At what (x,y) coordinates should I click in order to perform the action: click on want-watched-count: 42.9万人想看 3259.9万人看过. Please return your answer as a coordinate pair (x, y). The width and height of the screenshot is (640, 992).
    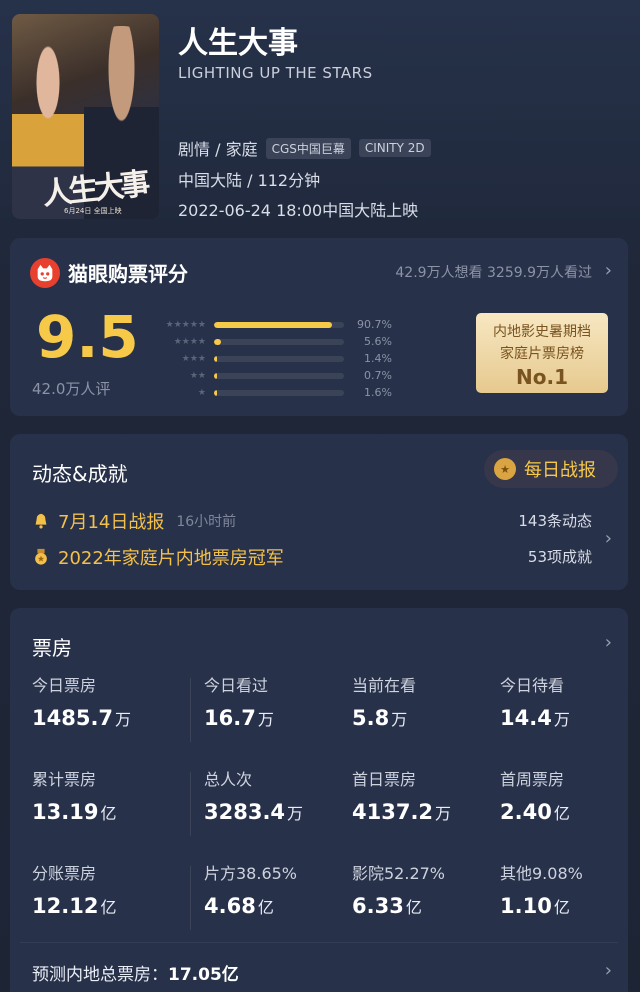
    Looking at the image, I should click on (493, 272).